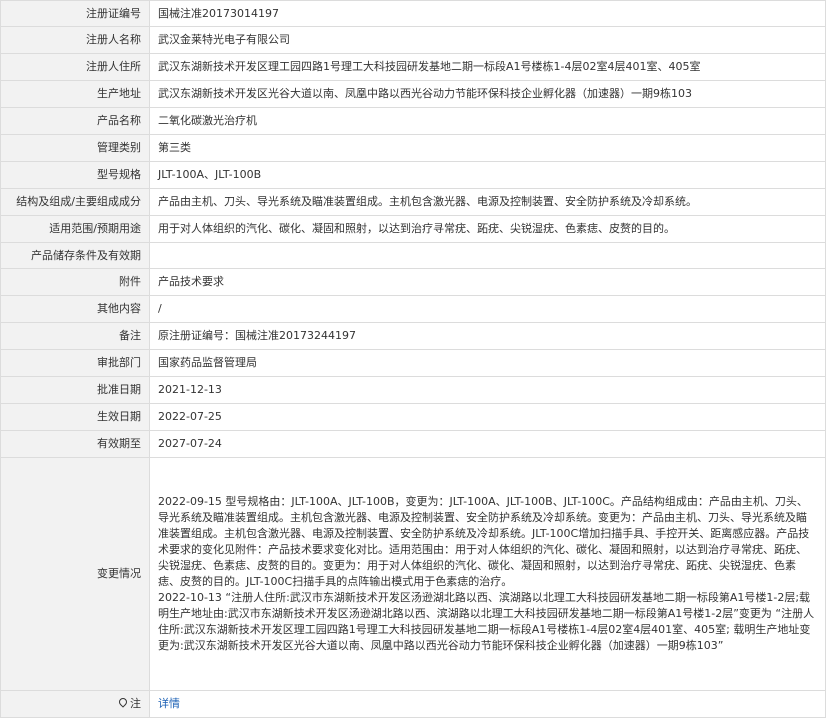 The width and height of the screenshot is (826, 718). Describe the element at coordinates (75, 67) in the screenshot. I see `label-registrant-address: 注册人住所` at that location.